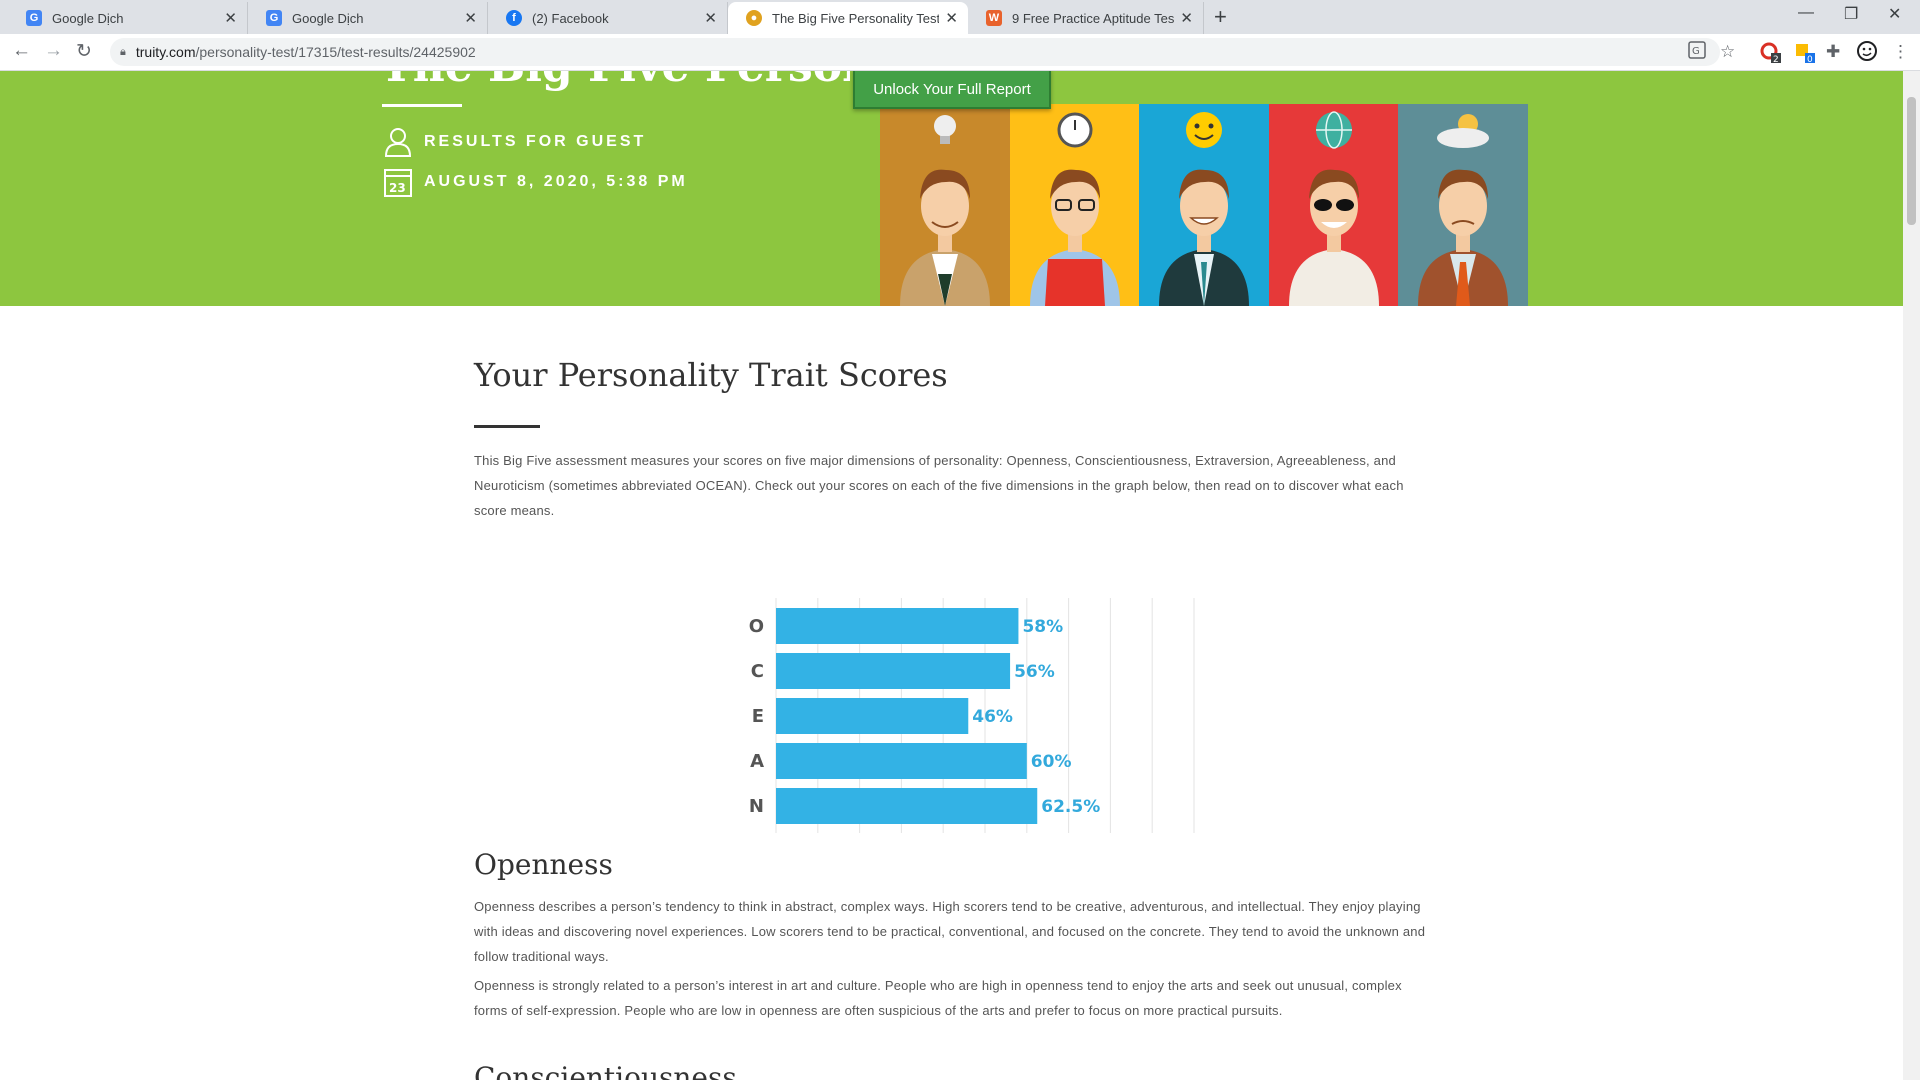 This screenshot has height=1080, width=1920. What do you see at coordinates (422, 105) in the screenshot?
I see `hero-title-underline` at bounding box center [422, 105].